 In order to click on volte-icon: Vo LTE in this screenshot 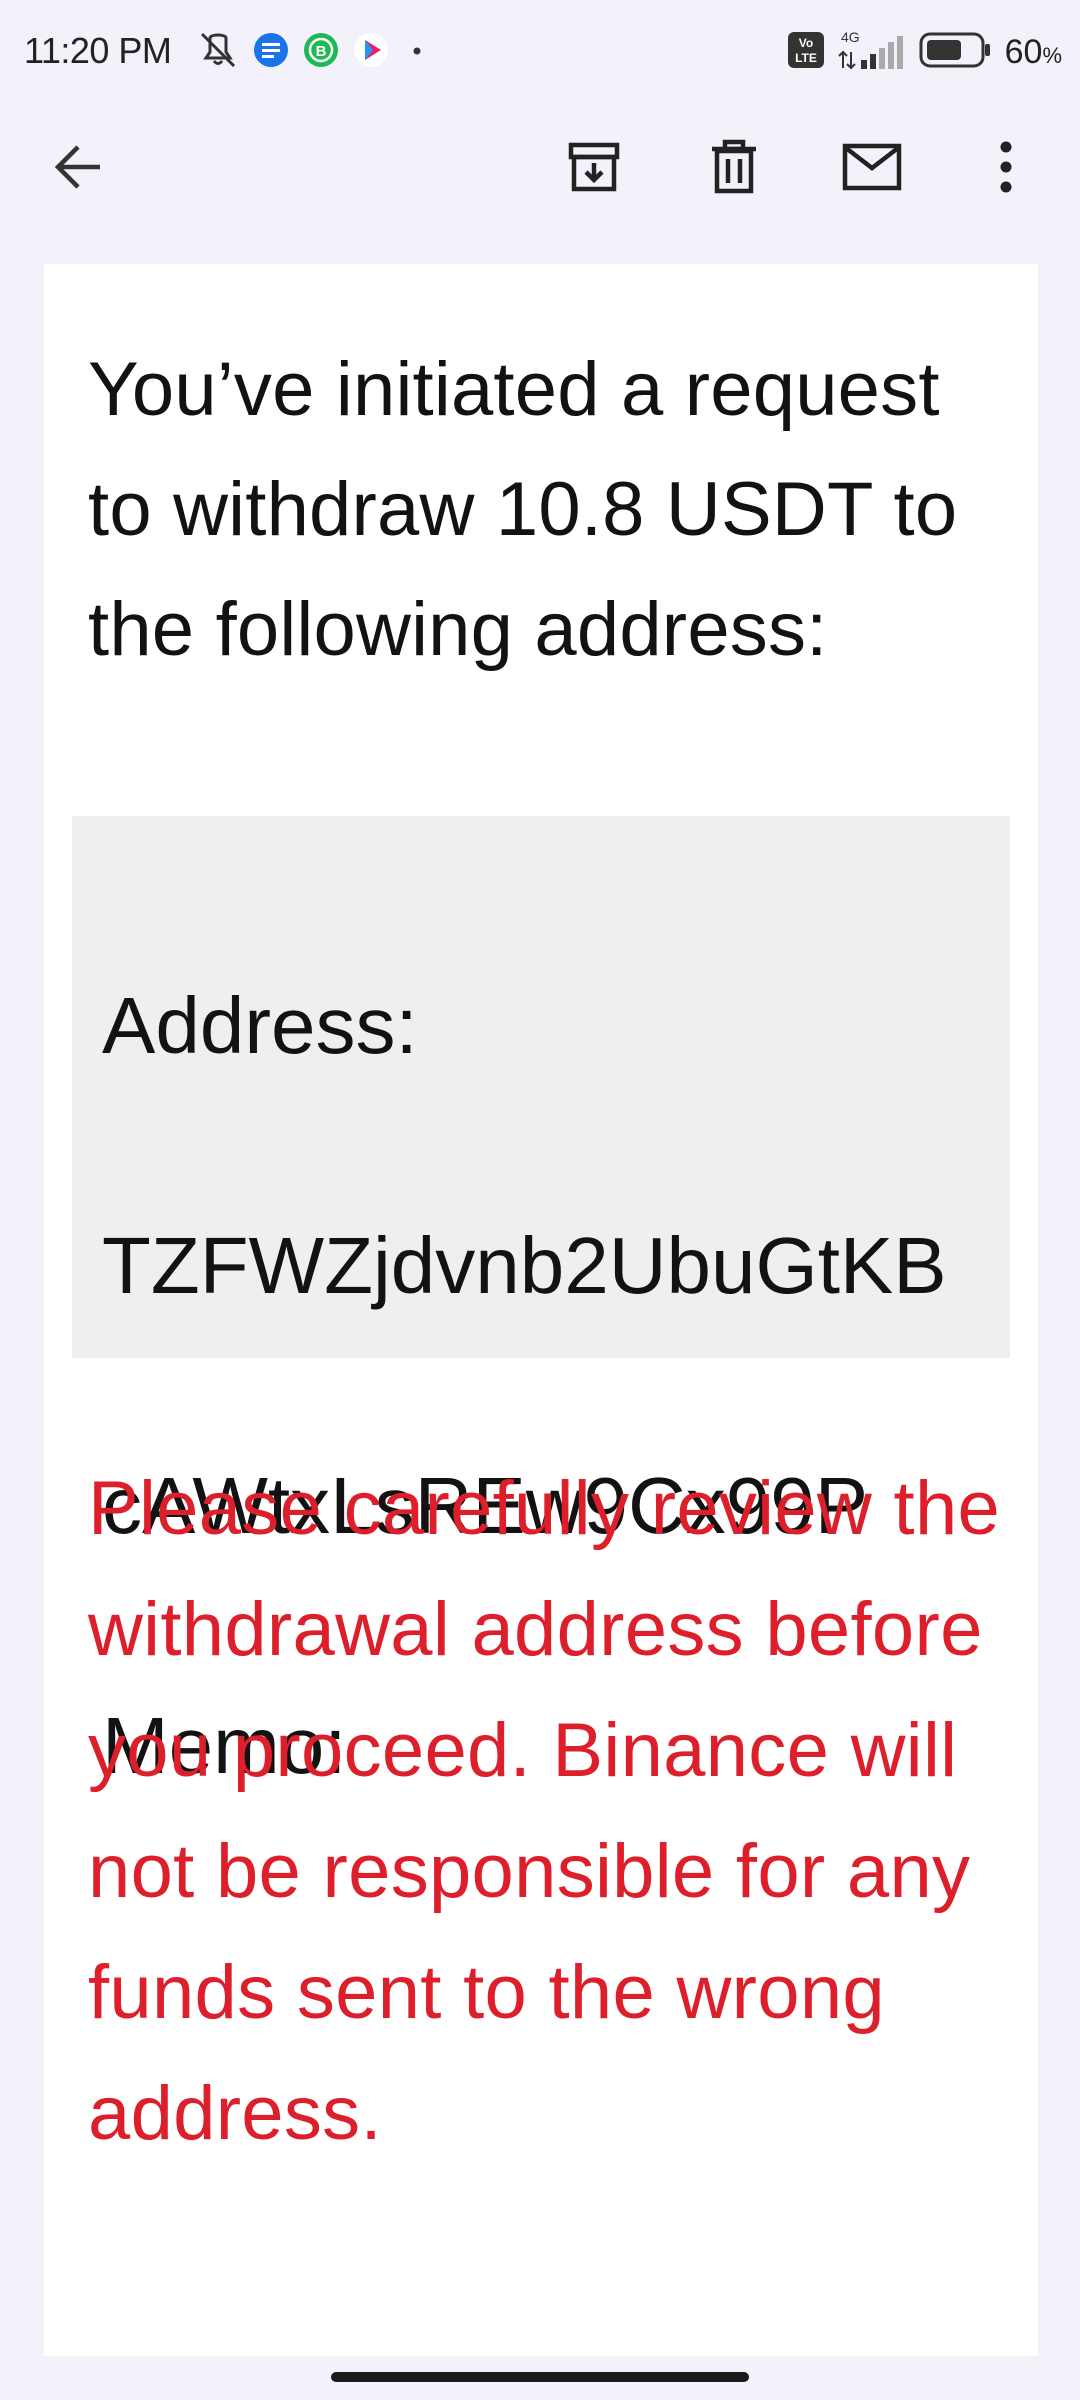, I will do `click(806, 52)`.